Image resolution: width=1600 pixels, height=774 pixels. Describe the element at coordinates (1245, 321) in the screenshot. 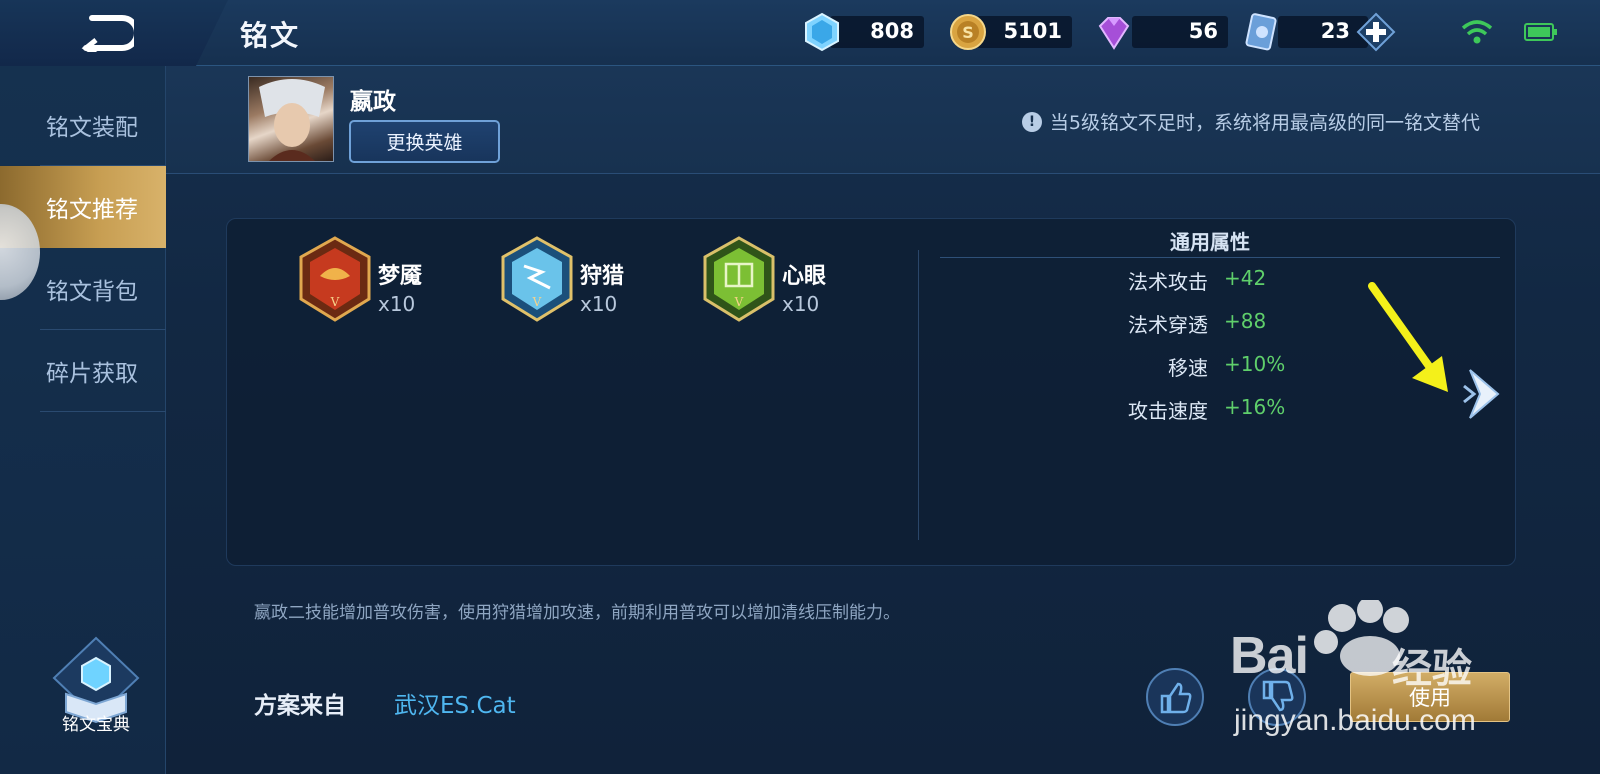

I see `attribute-value: +88` at that location.